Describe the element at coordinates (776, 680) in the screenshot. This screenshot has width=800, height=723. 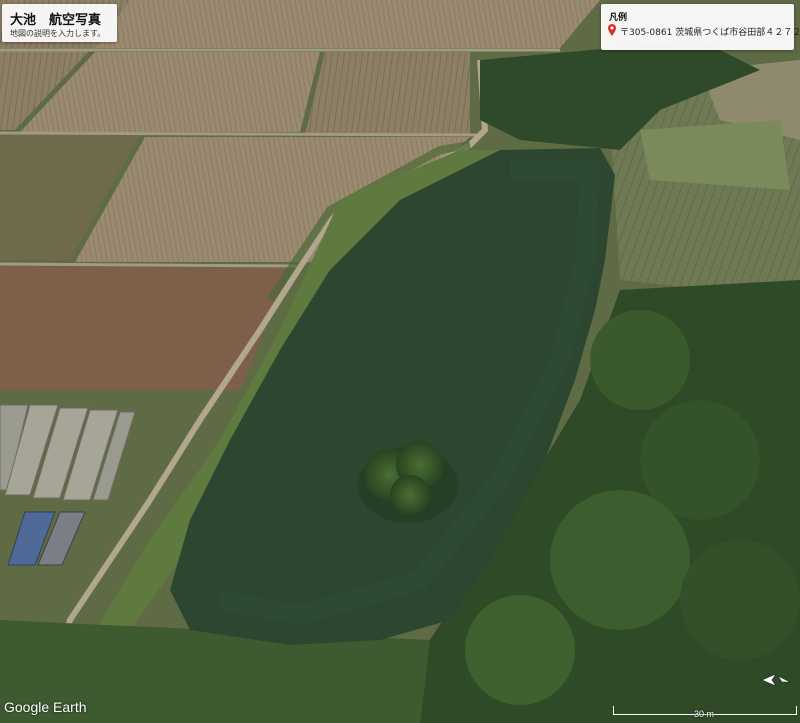
I see `compass-icon` at that location.